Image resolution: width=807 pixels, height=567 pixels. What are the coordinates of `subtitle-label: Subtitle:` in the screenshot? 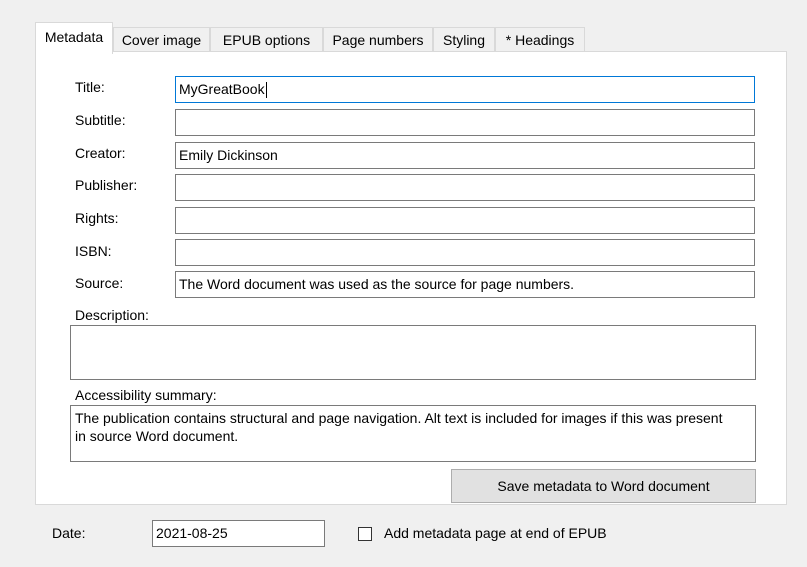 It's located at (100, 120).